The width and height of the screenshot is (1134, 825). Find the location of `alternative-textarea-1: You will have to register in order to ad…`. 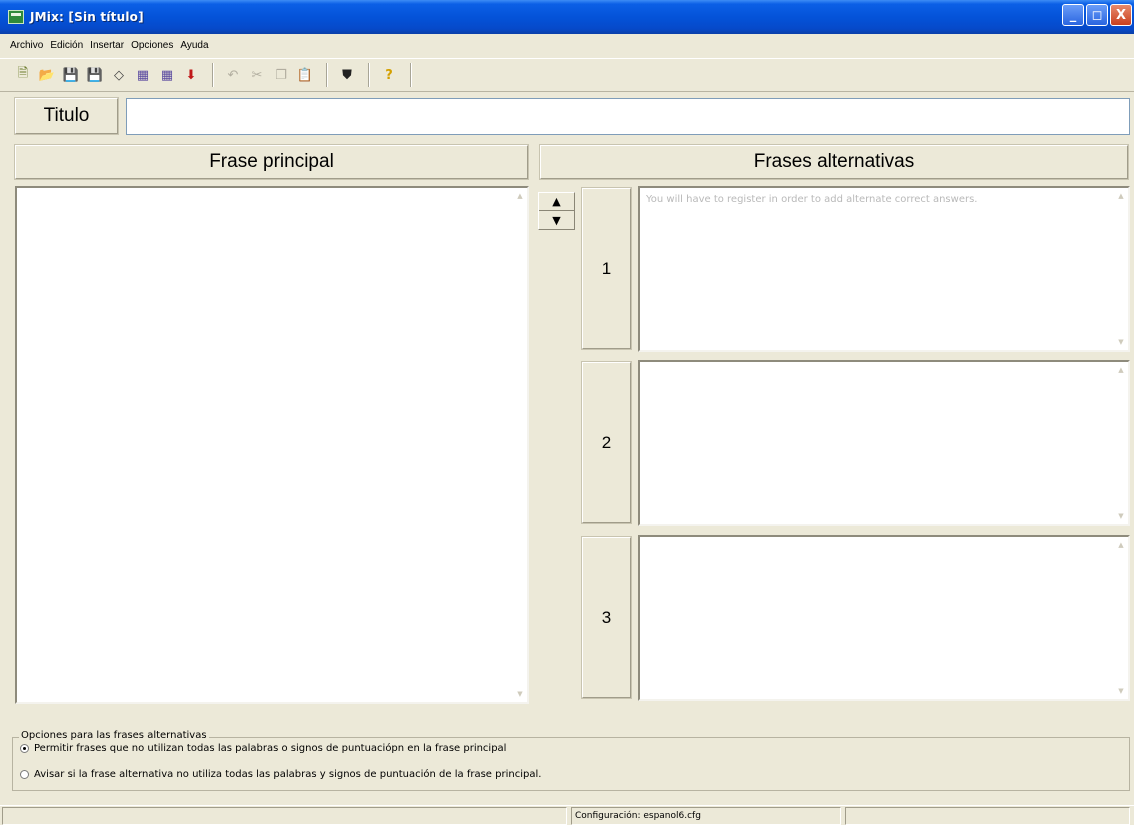

alternative-textarea-1: You will have to register in order to ad… is located at coordinates (884, 269).